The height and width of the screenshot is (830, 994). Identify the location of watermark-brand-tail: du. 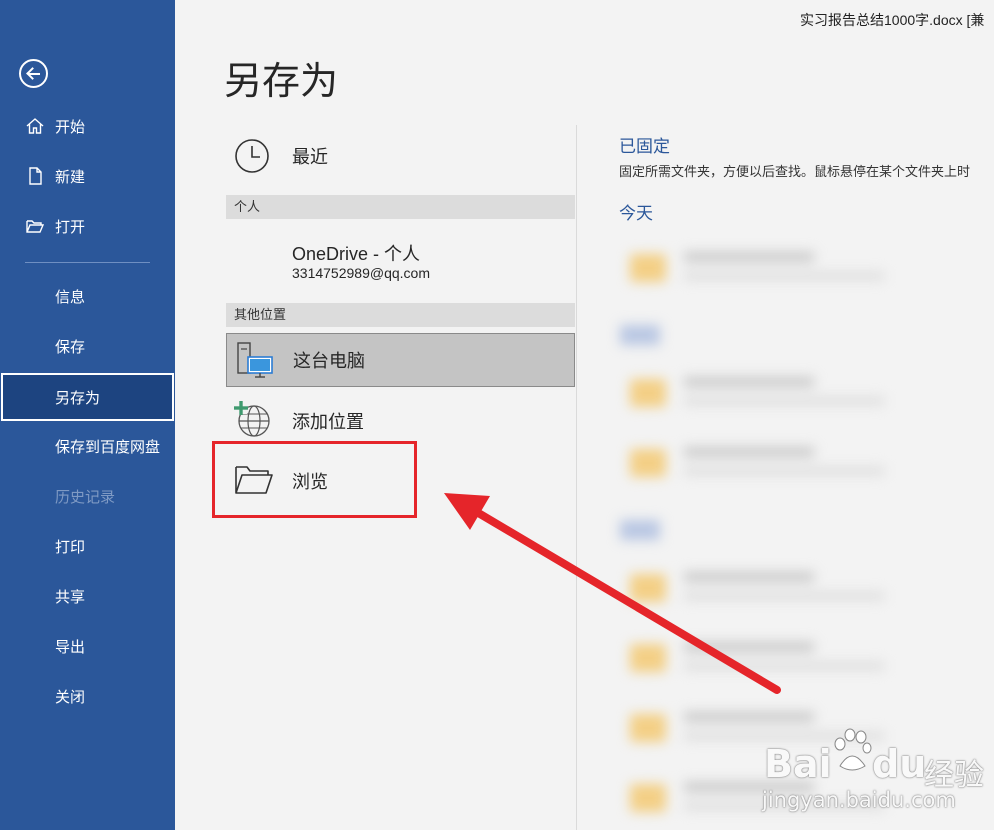
(899, 764).